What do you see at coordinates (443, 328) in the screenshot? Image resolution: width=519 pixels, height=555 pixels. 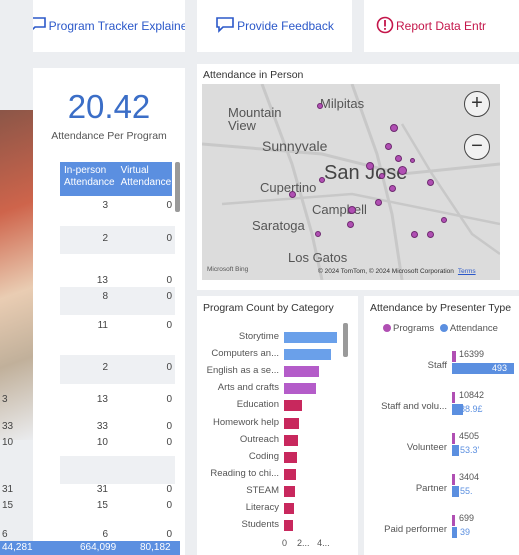 I see `attendance-legend-dot` at bounding box center [443, 328].